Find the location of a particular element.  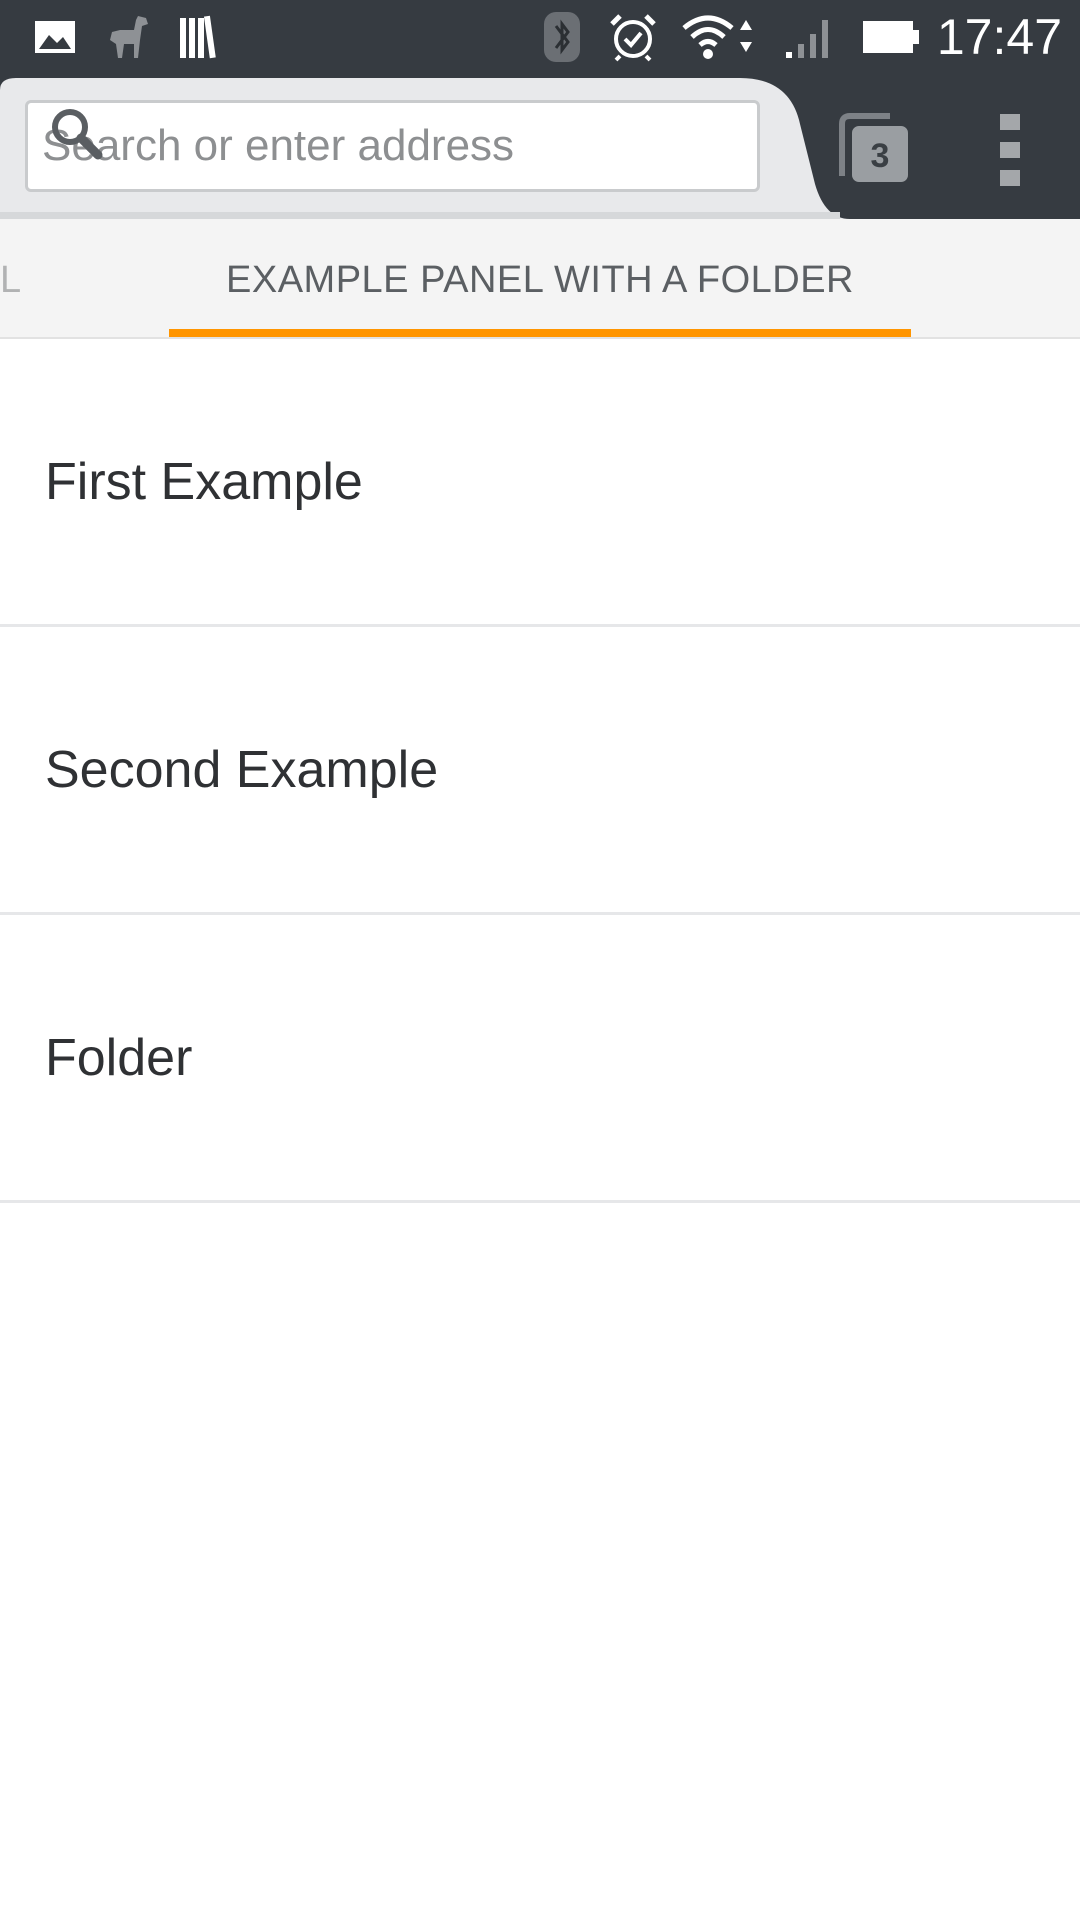

alpaca-notification-icon is located at coordinates (128, 37).